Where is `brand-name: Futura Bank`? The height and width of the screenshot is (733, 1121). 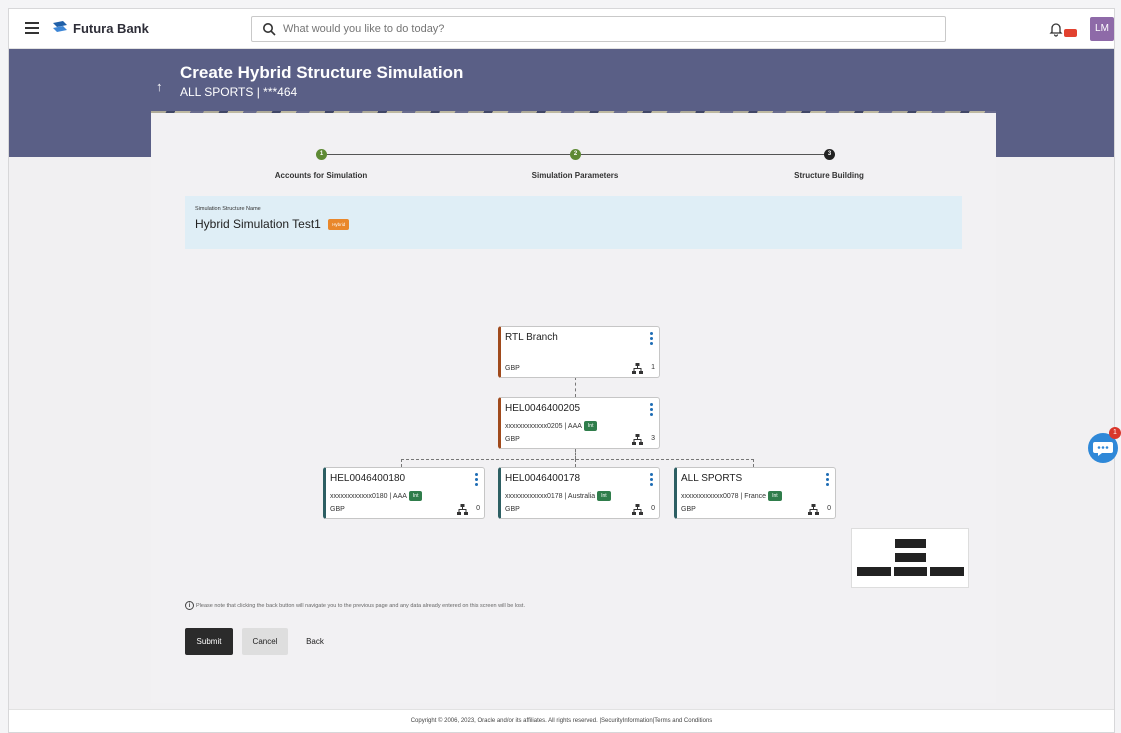 brand-name: Futura Bank is located at coordinates (111, 28).